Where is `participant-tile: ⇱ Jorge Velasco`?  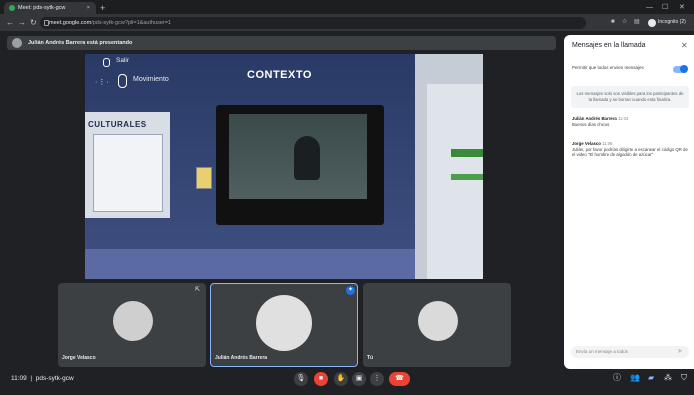
participant-tile: ⇱ Jorge Velasco is located at coordinates (132, 325).